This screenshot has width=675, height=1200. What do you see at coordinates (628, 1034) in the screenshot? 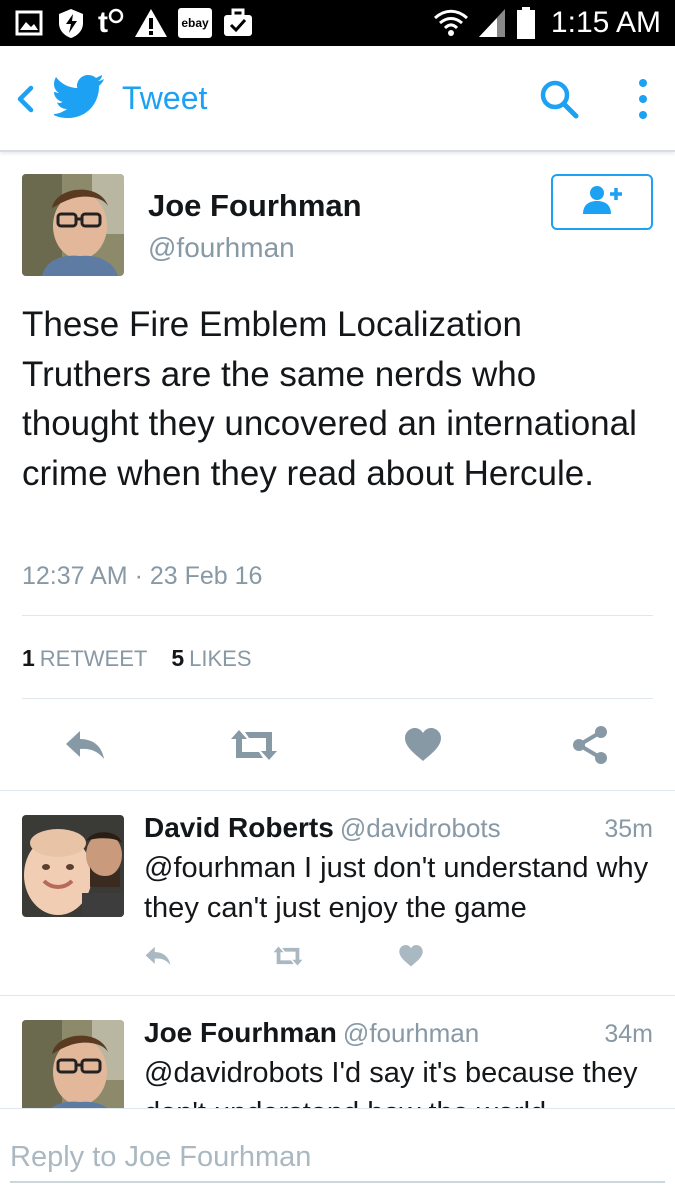
I see `reply-time: 34m` at bounding box center [628, 1034].